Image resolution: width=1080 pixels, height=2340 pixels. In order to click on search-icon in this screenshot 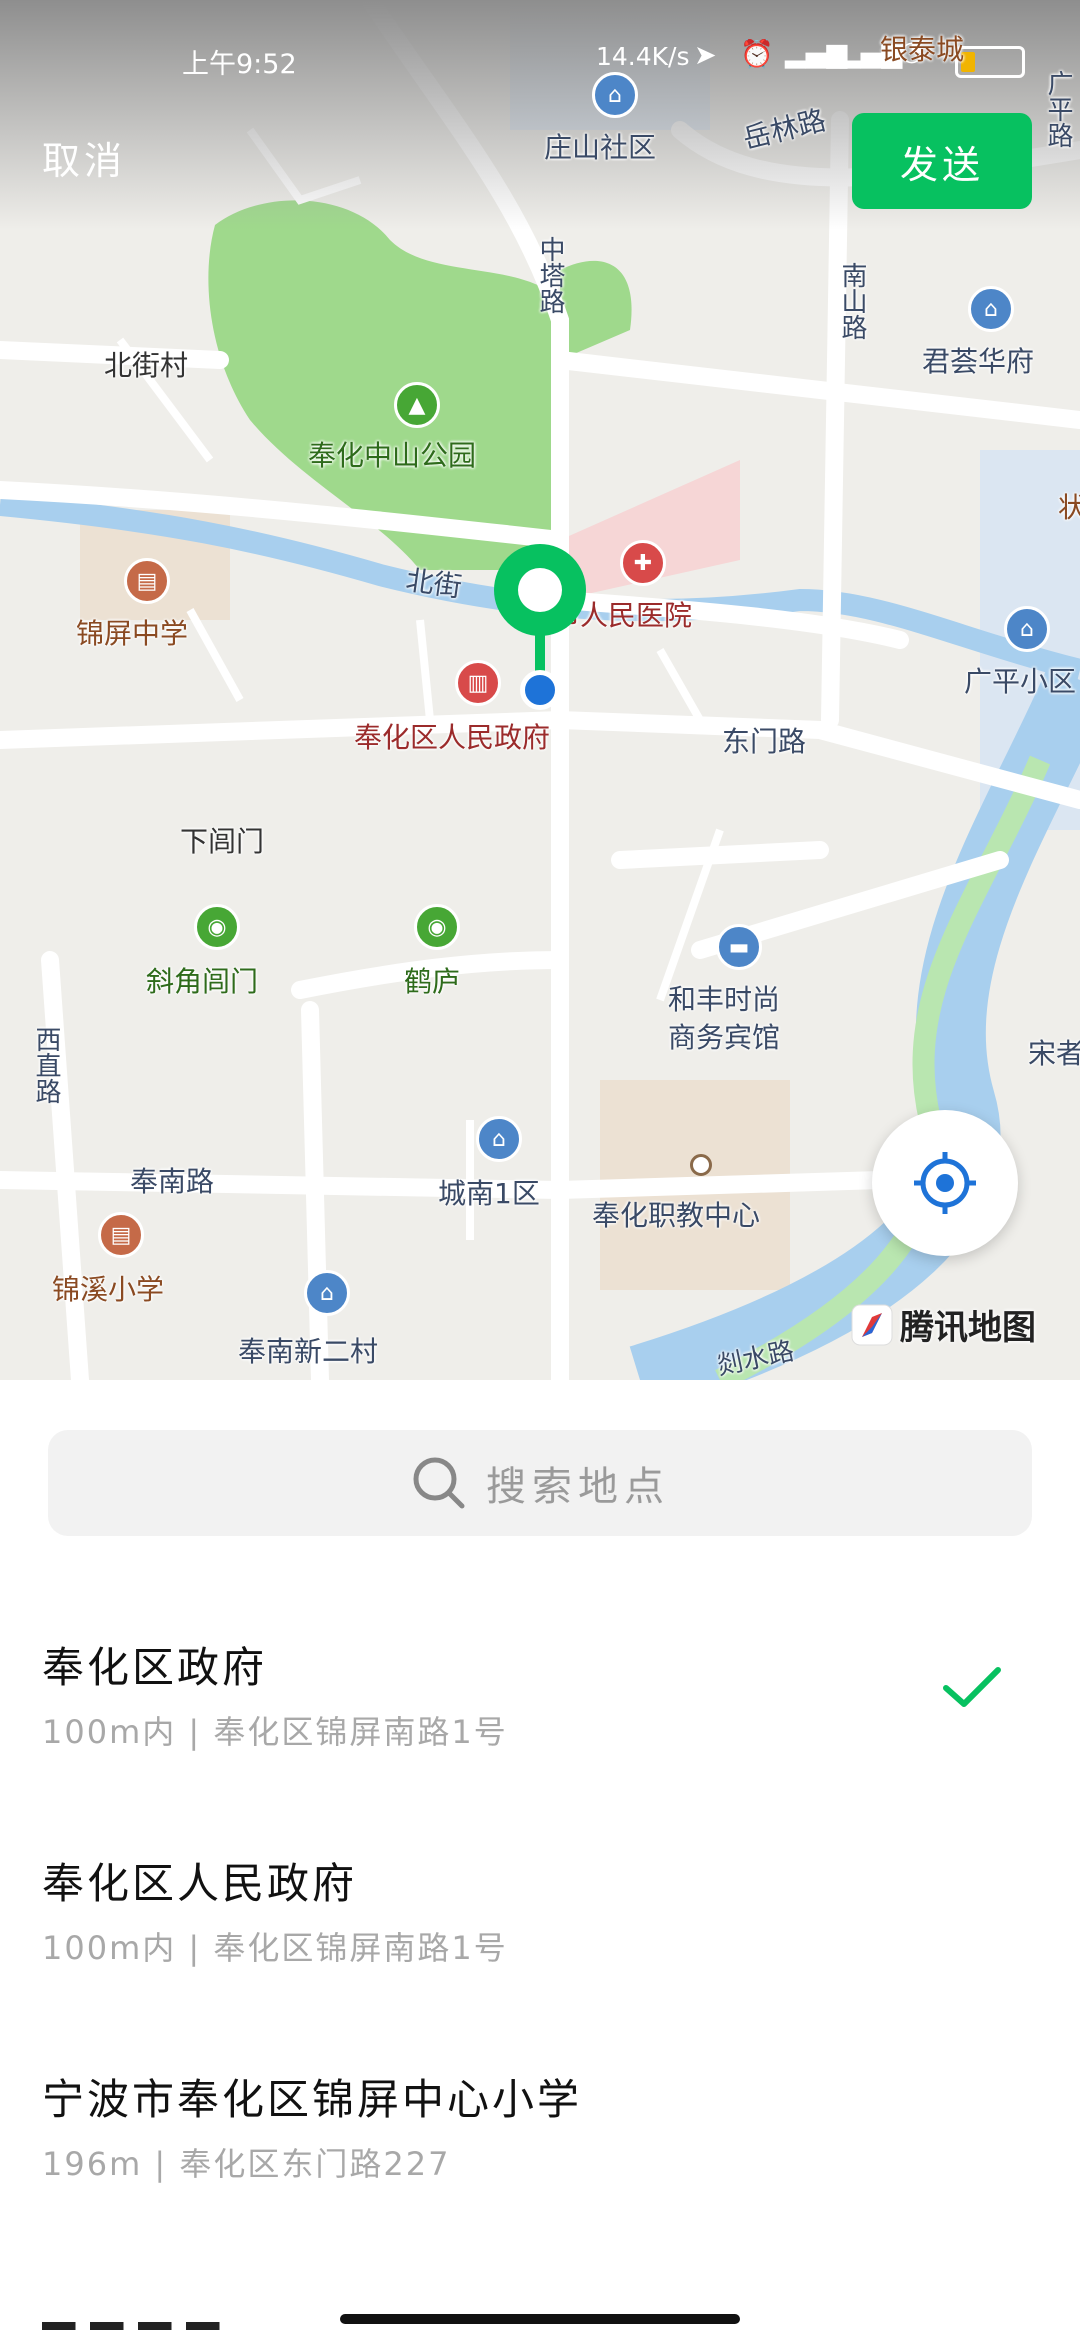, I will do `click(439, 1483)`.